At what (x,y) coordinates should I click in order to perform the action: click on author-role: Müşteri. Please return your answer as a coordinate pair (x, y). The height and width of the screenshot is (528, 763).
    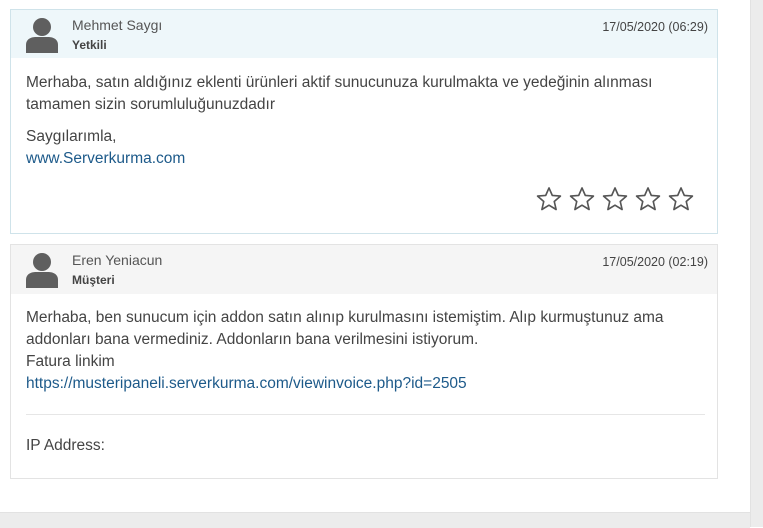
    Looking at the image, I should click on (93, 280).